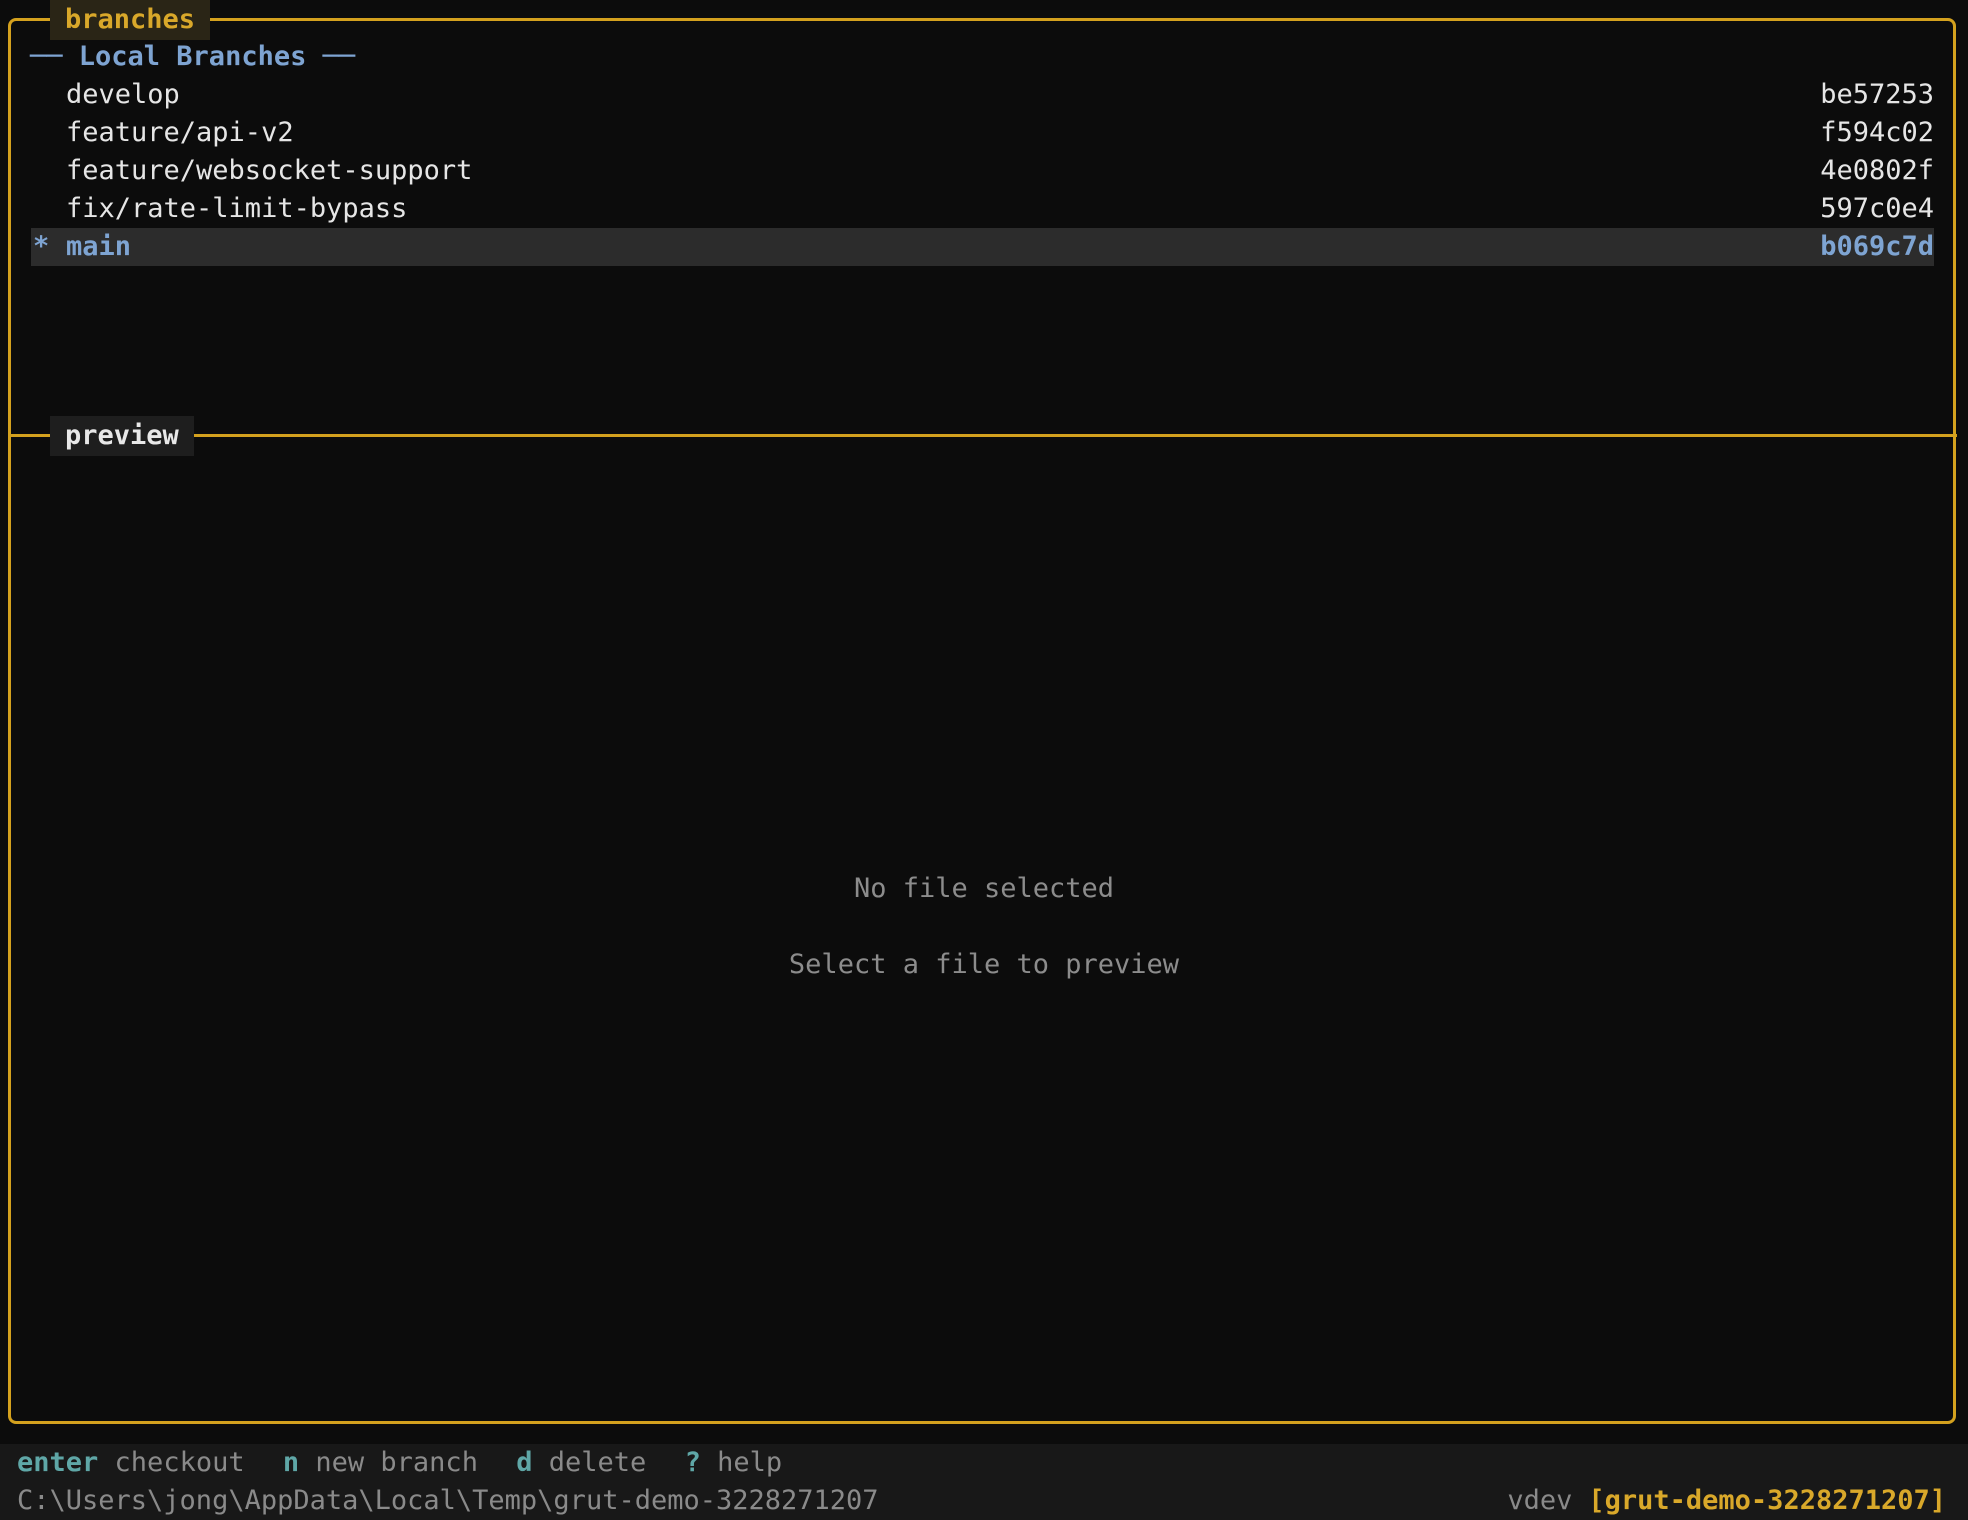  Describe the element at coordinates (1540, 1500) in the screenshot. I see `version-label: vdev` at that location.